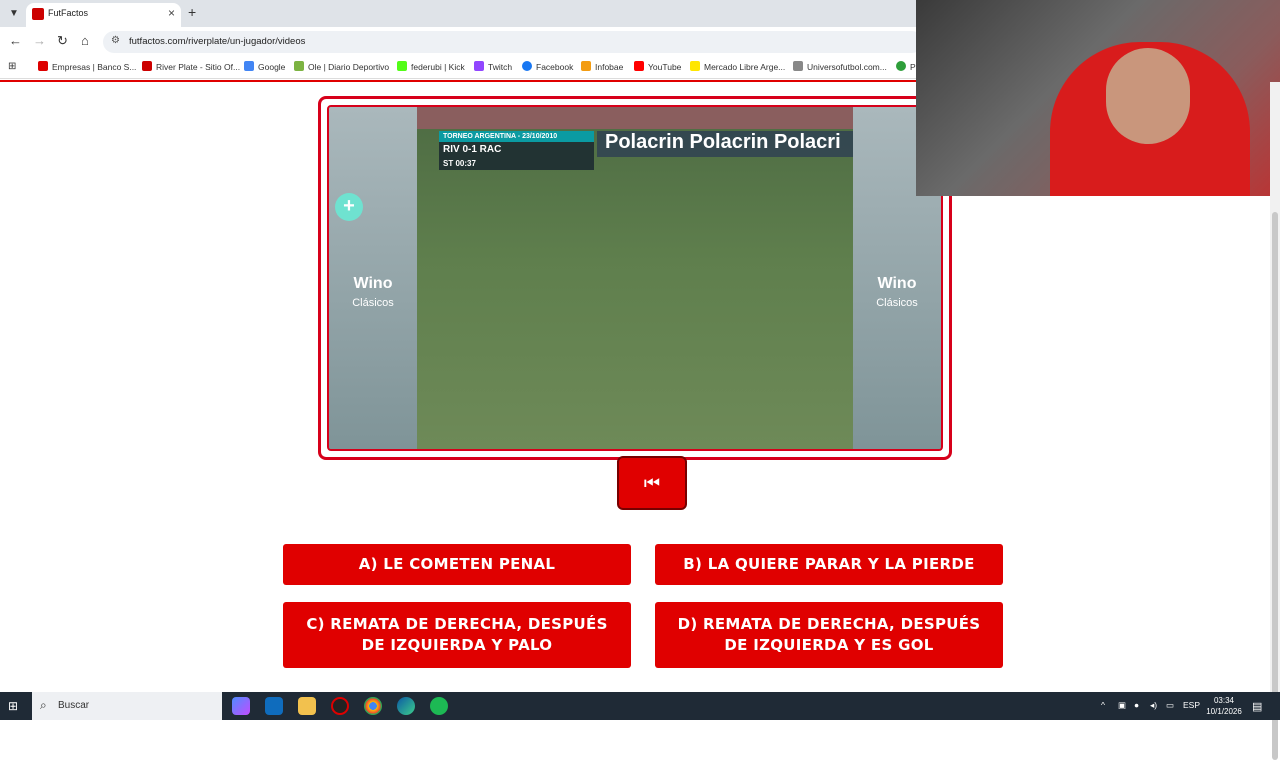  I want to click on new-tab-button: +, so click(192, 12).